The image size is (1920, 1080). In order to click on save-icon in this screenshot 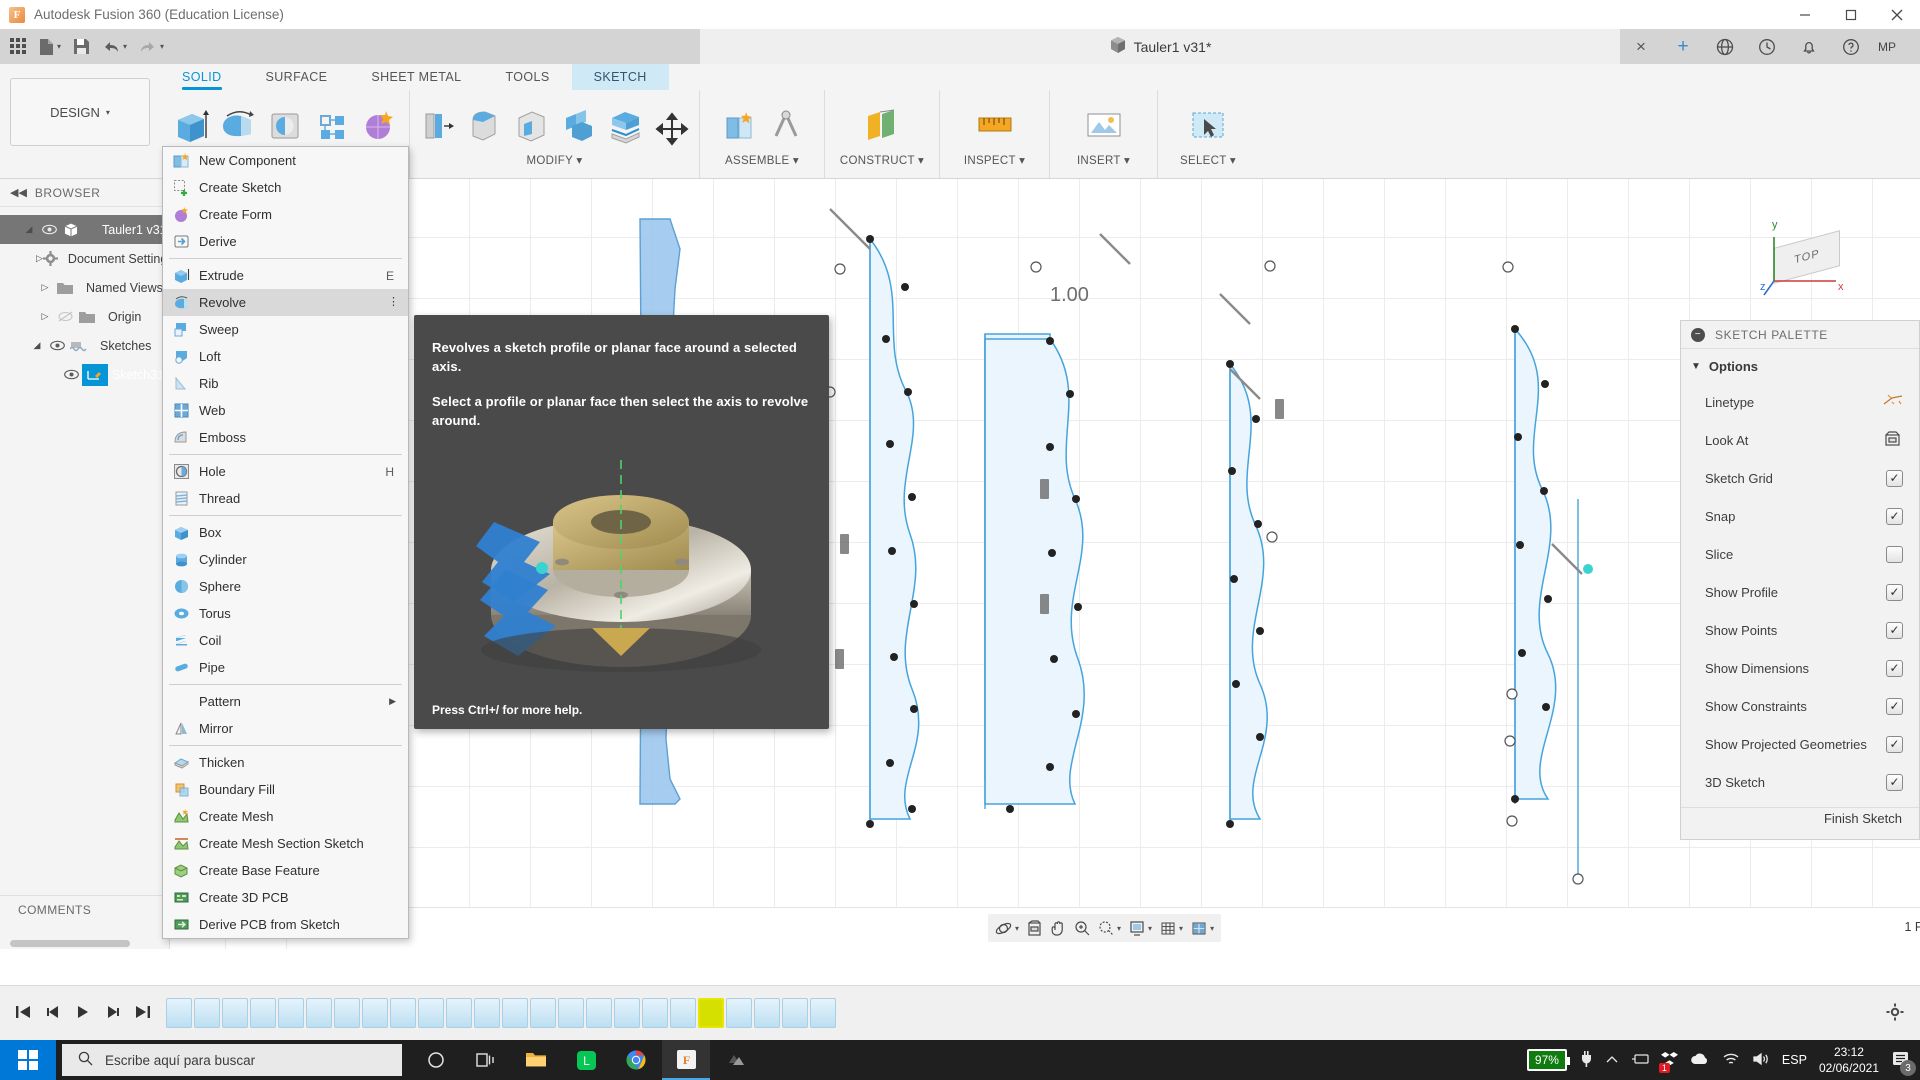, I will do `click(81, 46)`.